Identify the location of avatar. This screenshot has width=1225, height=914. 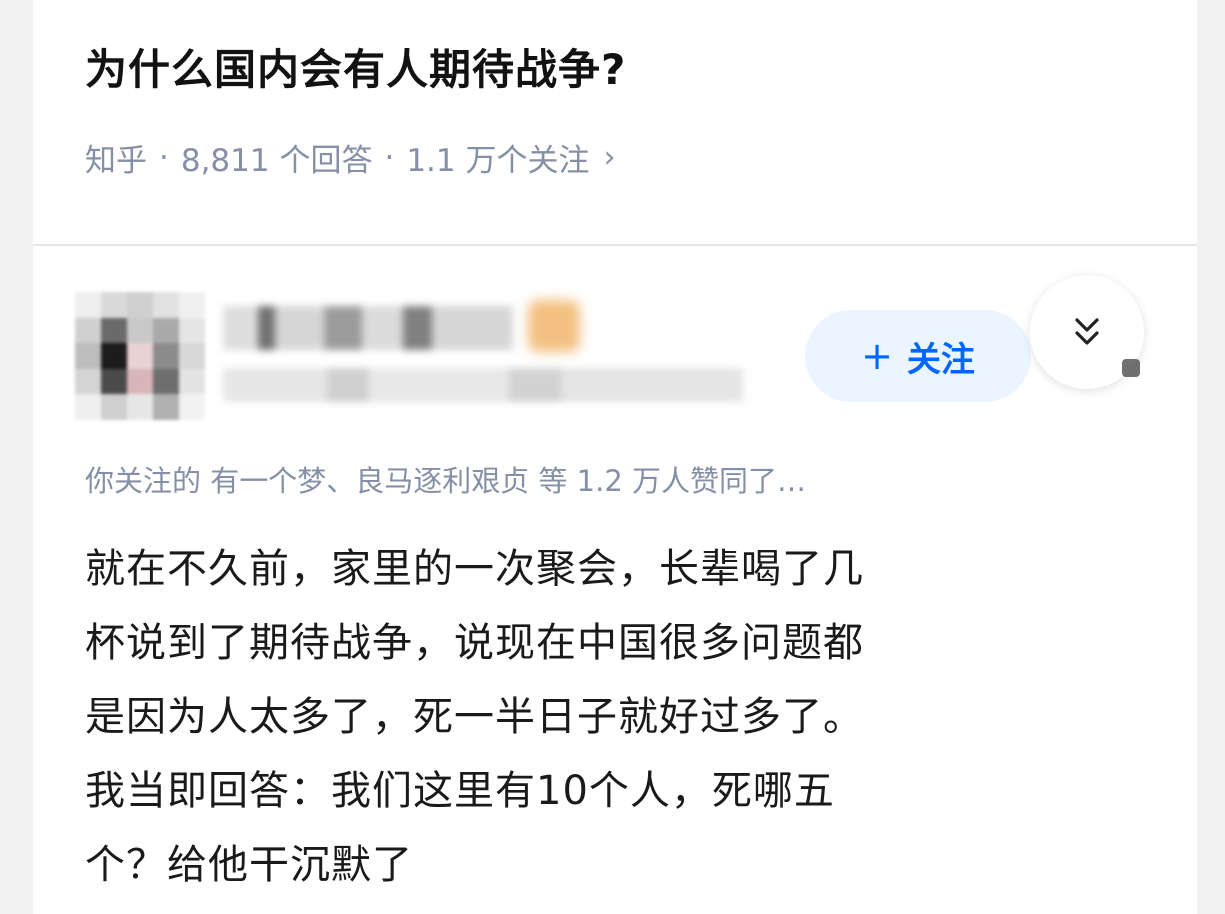
(140, 356).